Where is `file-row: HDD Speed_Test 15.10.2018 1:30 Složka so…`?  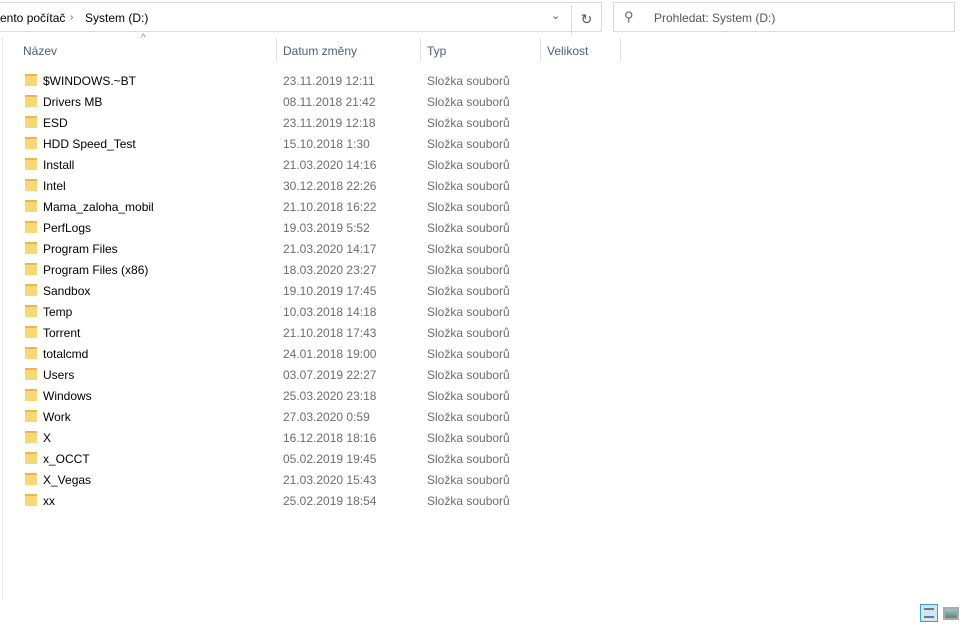
file-row: HDD Speed_Test 15.10.2018 1:30 Složka so… is located at coordinates (280, 144).